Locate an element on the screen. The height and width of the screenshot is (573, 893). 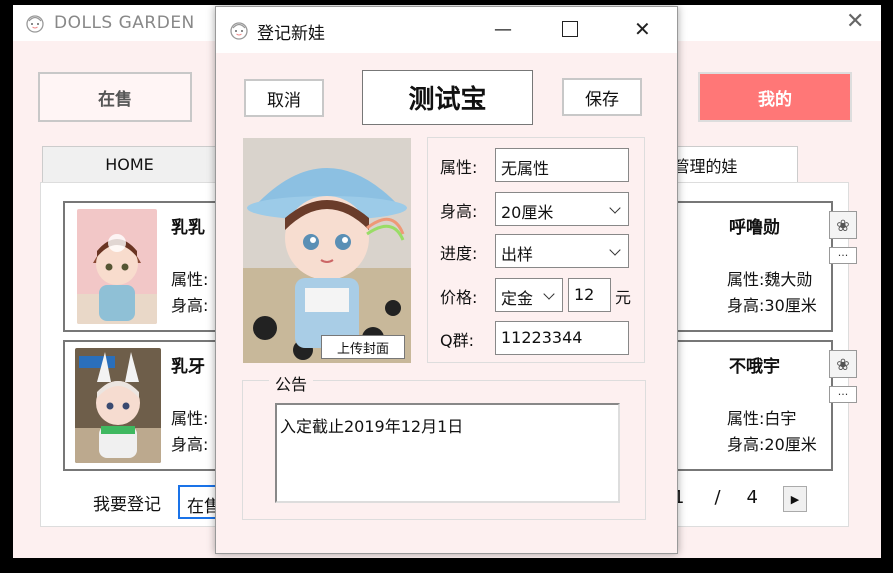
app-title: DOLLS GARDEN is located at coordinates (124, 23).